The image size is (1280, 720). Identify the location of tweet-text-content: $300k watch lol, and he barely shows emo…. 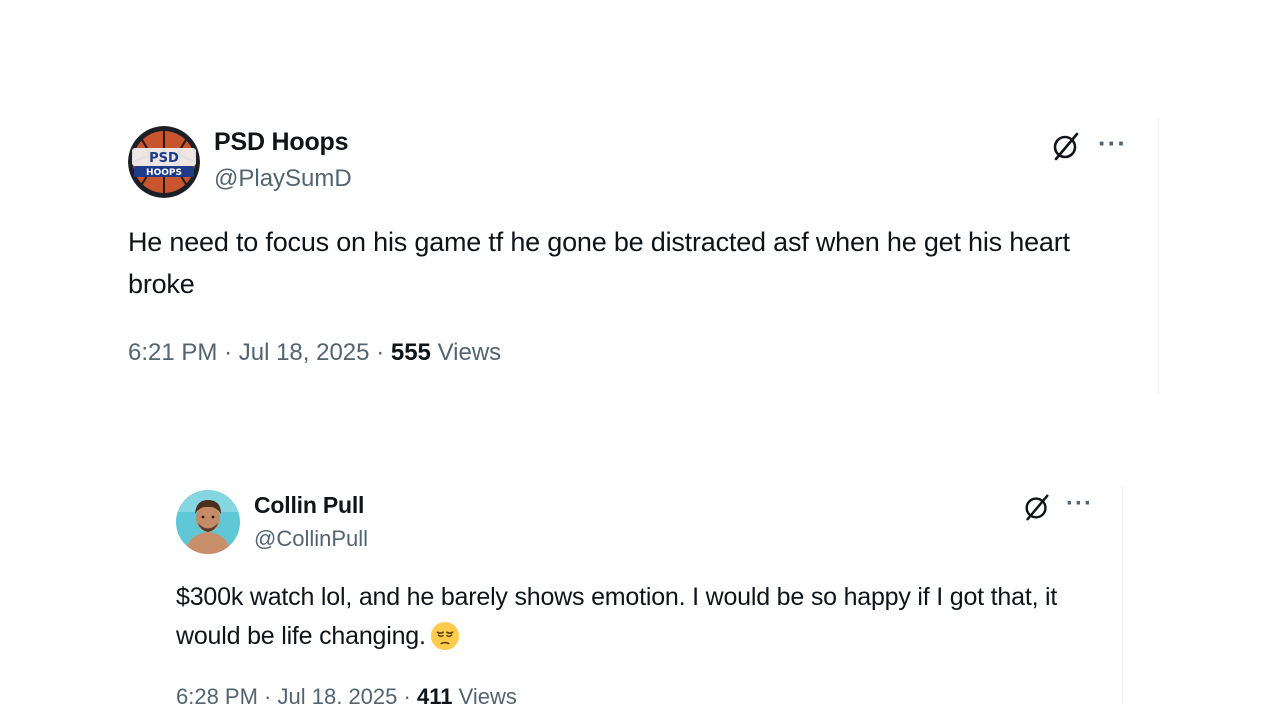
(617, 616).